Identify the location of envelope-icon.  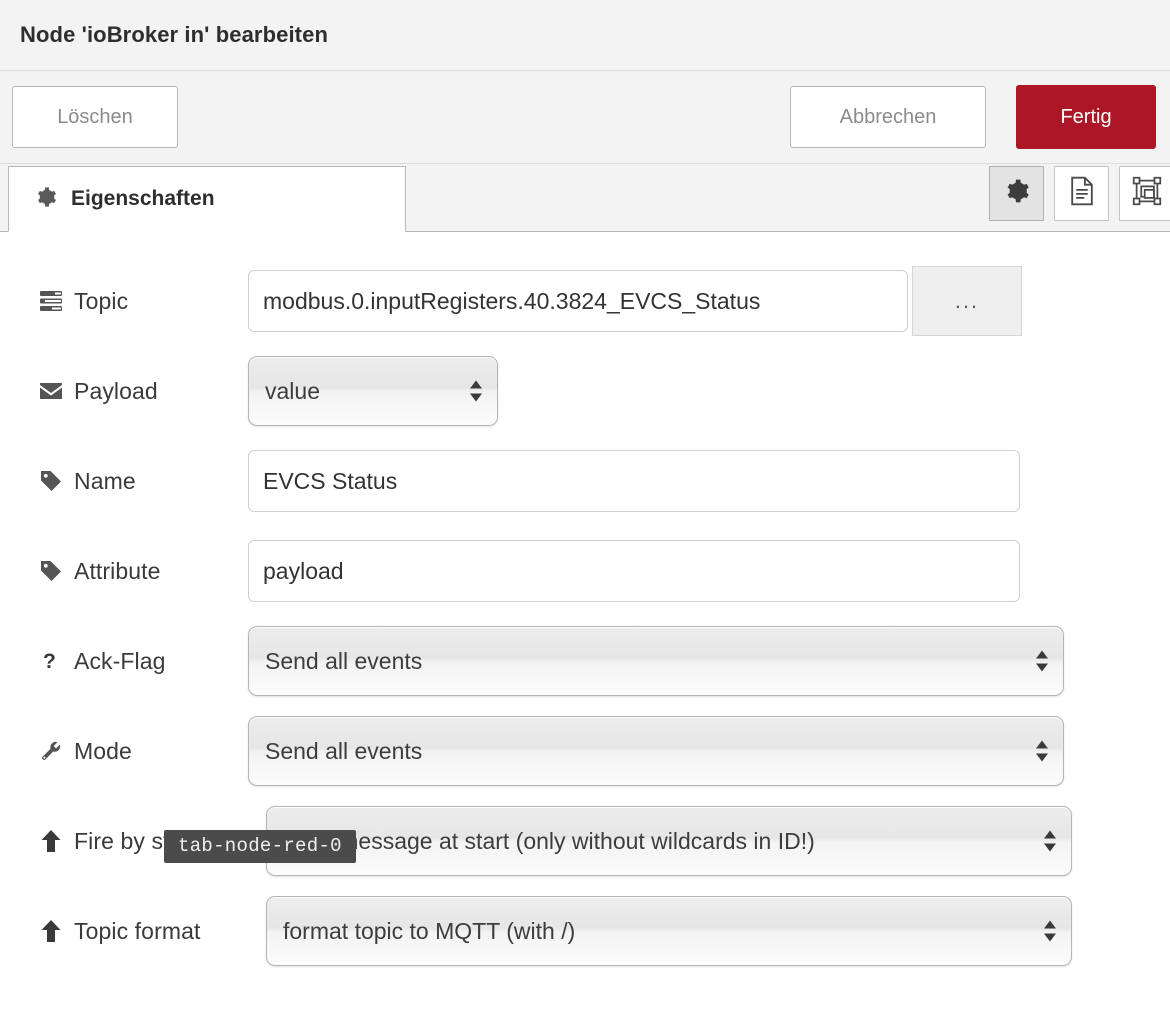
(51, 391).